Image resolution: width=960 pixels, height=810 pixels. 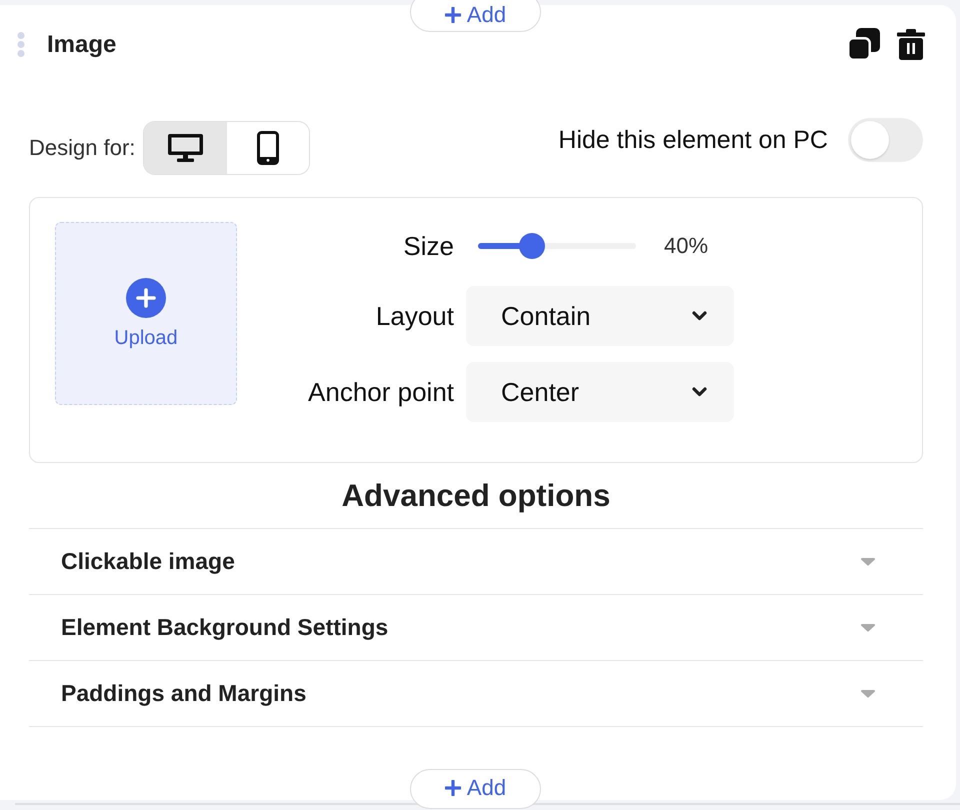 I want to click on trash-icon, so click(x=911, y=44).